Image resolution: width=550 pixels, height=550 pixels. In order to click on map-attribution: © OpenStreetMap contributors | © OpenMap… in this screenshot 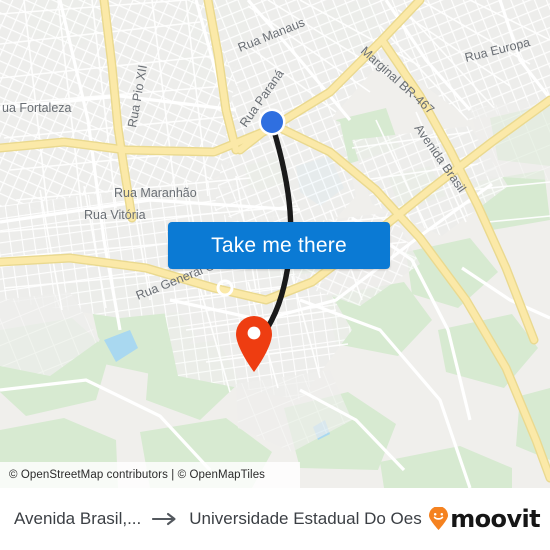, I will do `click(150, 475)`.